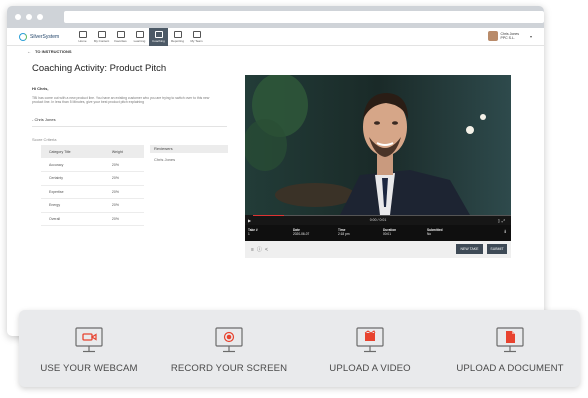 Image resolution: width=588 pixels, height=398 pixels. Describe the element at coordinates (139, 40) in the screenshot. I see `nav-label: Learning` at that location.